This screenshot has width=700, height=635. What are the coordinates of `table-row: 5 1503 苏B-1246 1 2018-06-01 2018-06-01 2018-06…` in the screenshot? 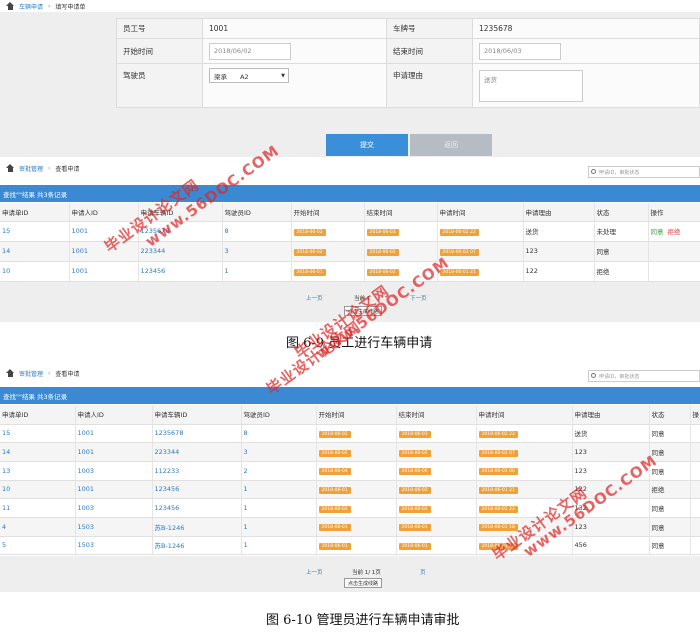 It's located at (350, 546).